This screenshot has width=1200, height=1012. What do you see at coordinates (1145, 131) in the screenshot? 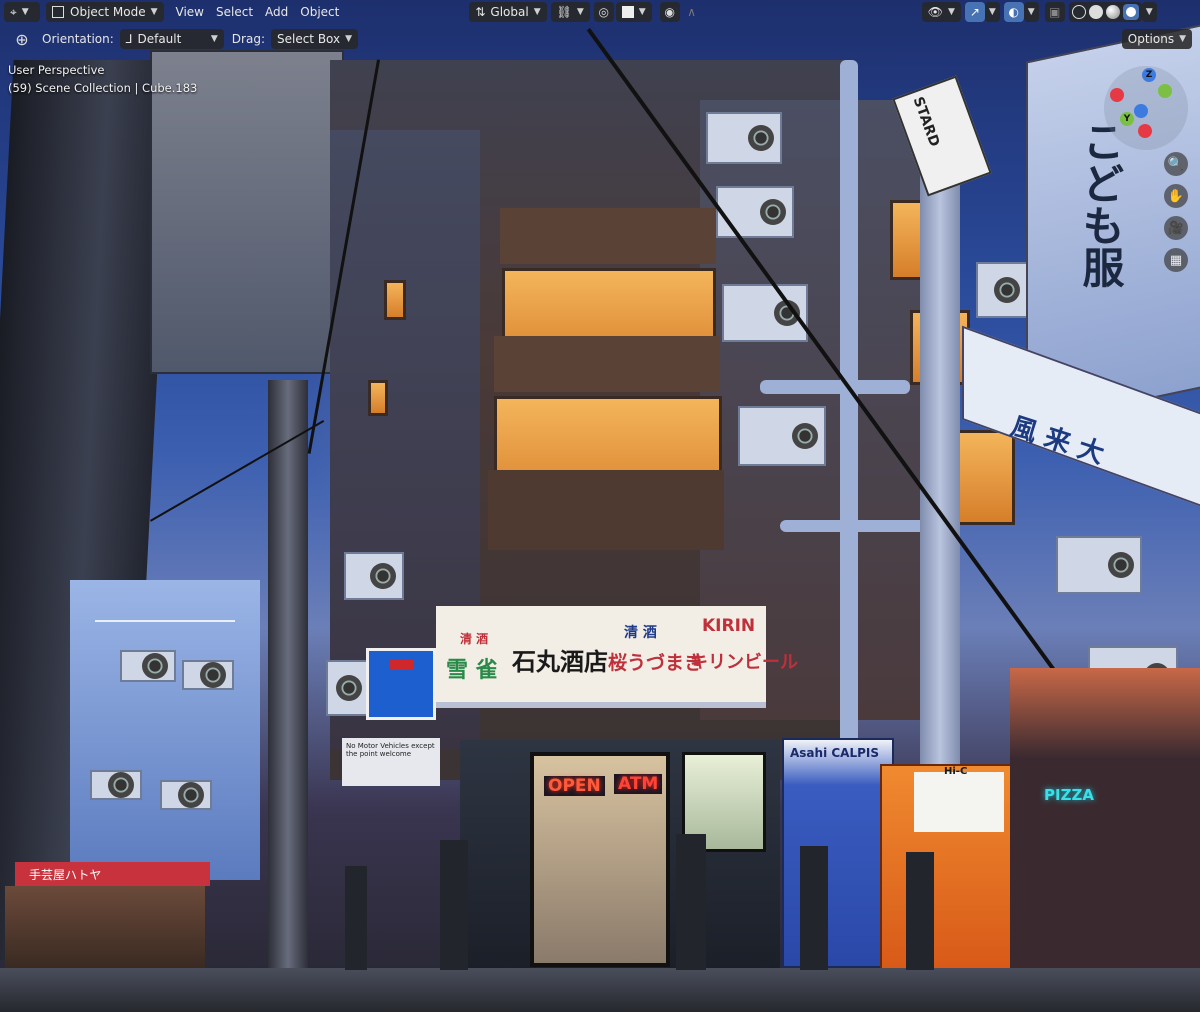
I see `gizmo-x-axis` at bounding box center [1145, 131].